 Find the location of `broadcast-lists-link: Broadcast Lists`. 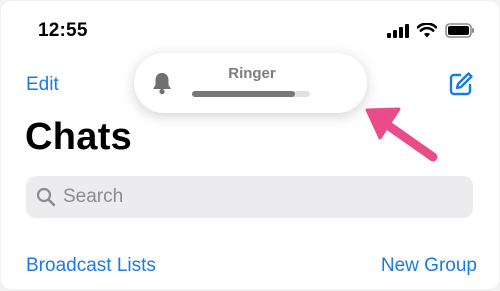

broadcast-lists-link: Broadcast Lists is located at coordinates (91, 266).